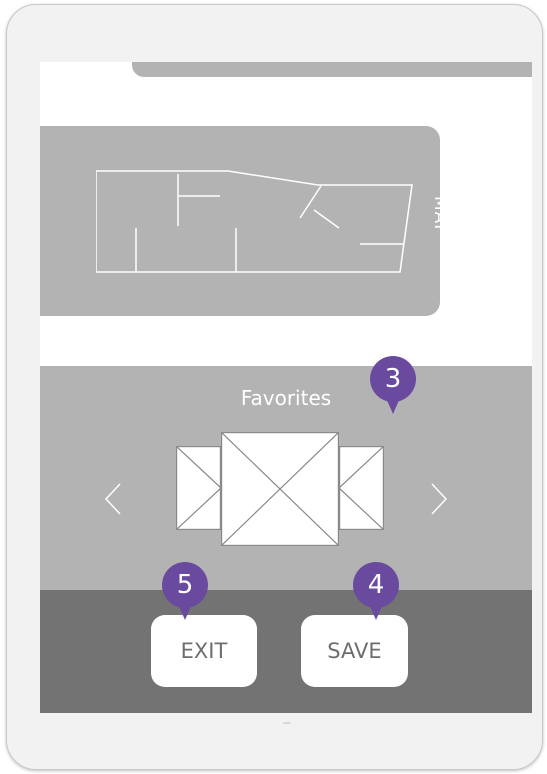 Image resolution: width=547 pixels, height=774 pixels. I want to click on save-button: SAVE, so click(354, 651).